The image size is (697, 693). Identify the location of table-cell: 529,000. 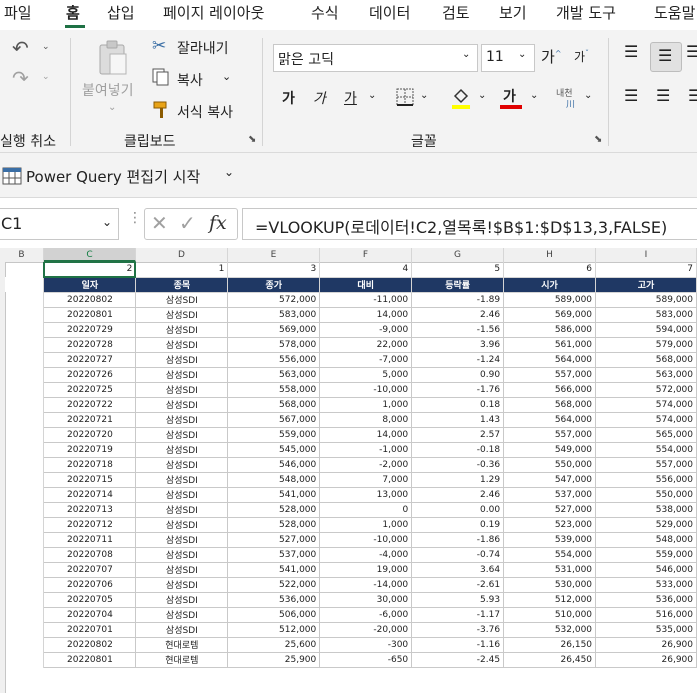
(646, 525).